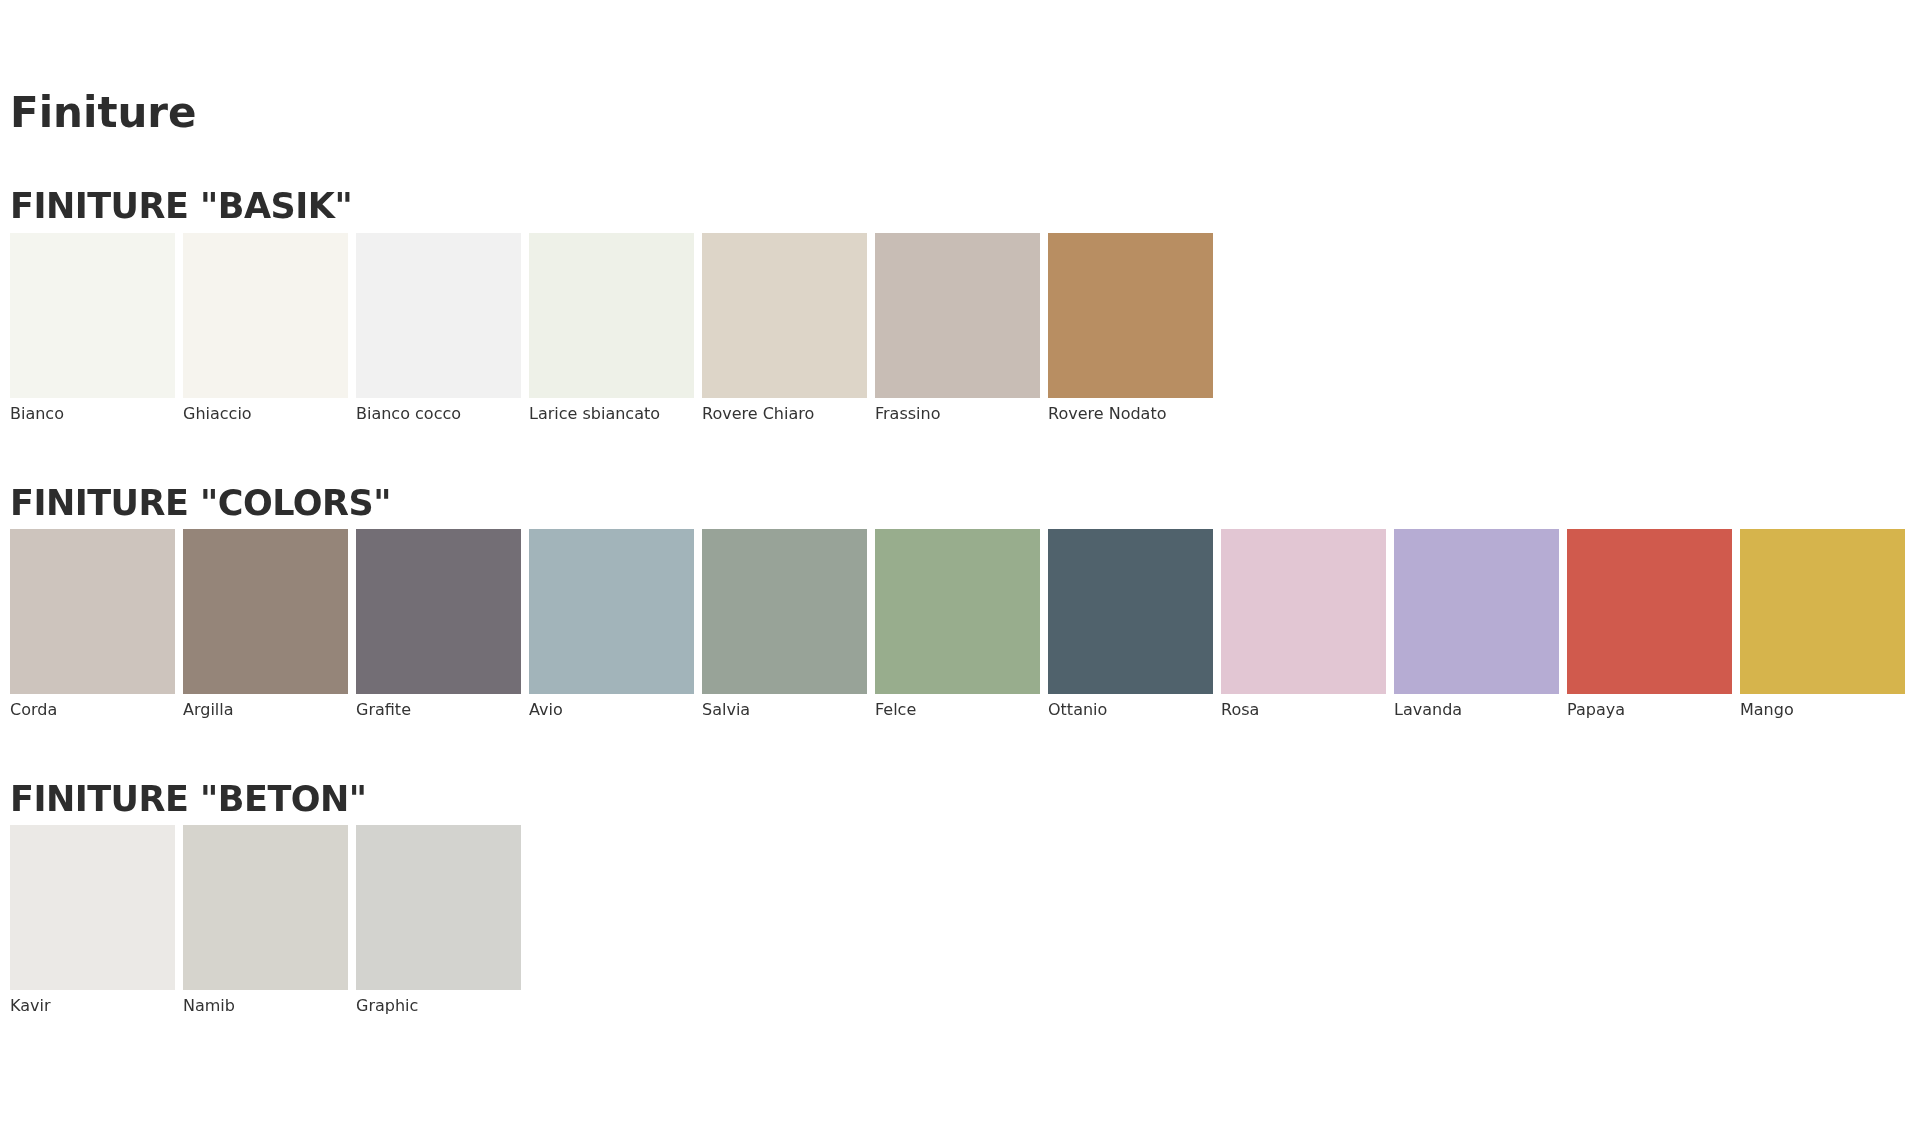 This screenshot has height=1126, width=1920. What do you see at coordinates (384, 709) in the screenshot?
I see `finish-name: Grafite` at bounding box center [384, 709].